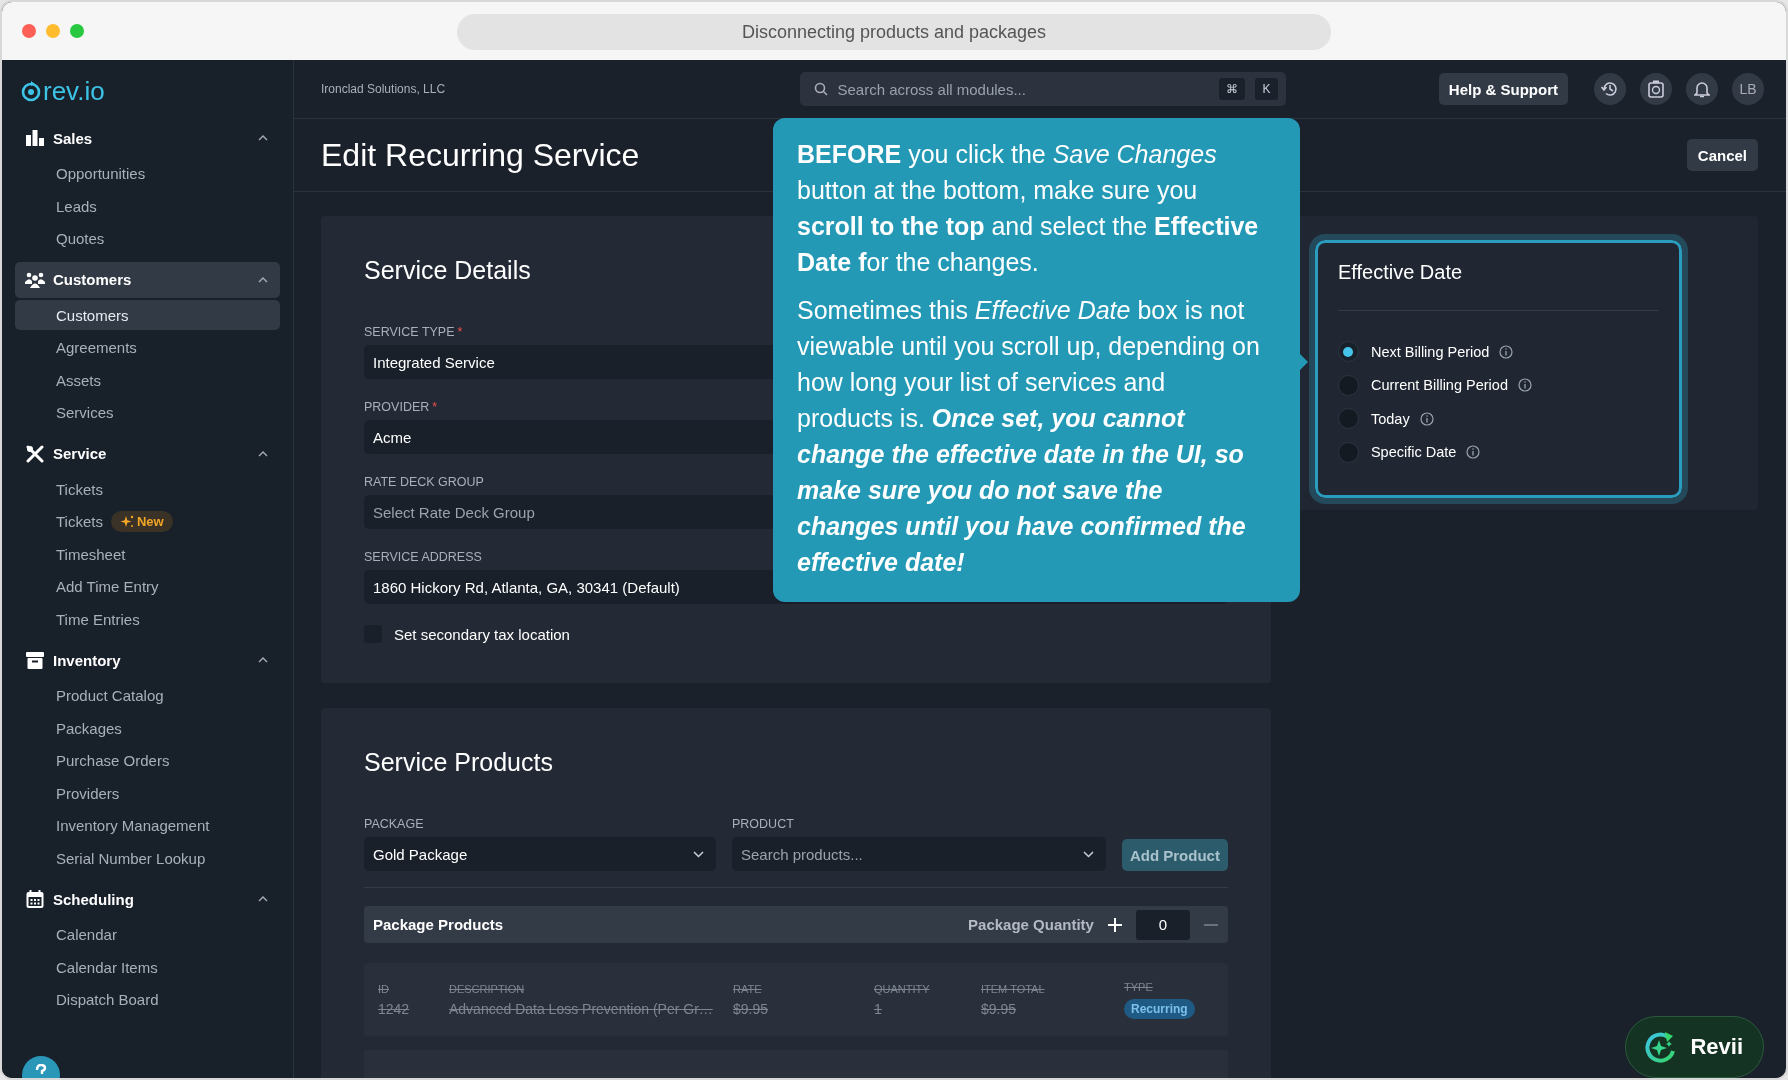 This screenshot has height=1080, width=1788. I want to click on shortcut-key: K, so click(1266, 89).